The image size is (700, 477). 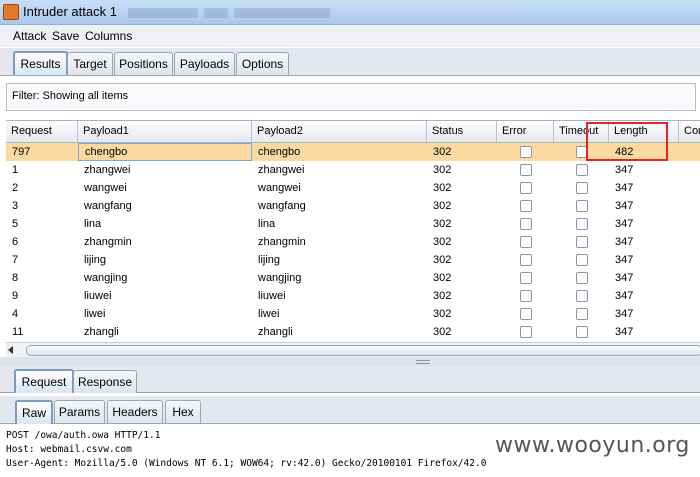 I want to click on horizontal-scrollbar, so click(x=353, y=349).